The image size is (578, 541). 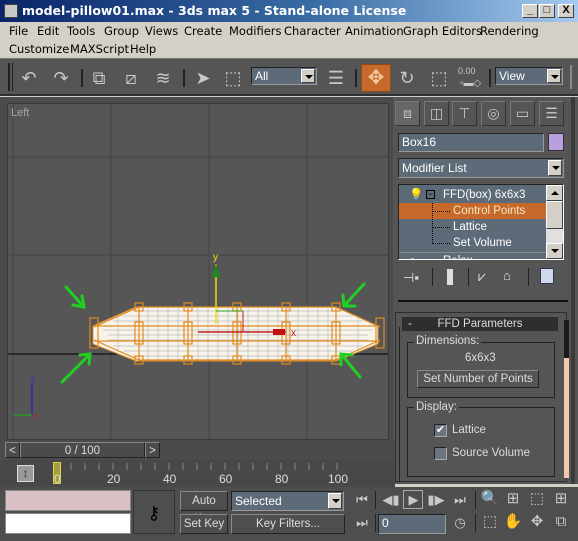 What do you see at coordinates (440, 430) in the screenshot?
I see `lattice-checkbox: ✔` at bounding box center [440, 430].